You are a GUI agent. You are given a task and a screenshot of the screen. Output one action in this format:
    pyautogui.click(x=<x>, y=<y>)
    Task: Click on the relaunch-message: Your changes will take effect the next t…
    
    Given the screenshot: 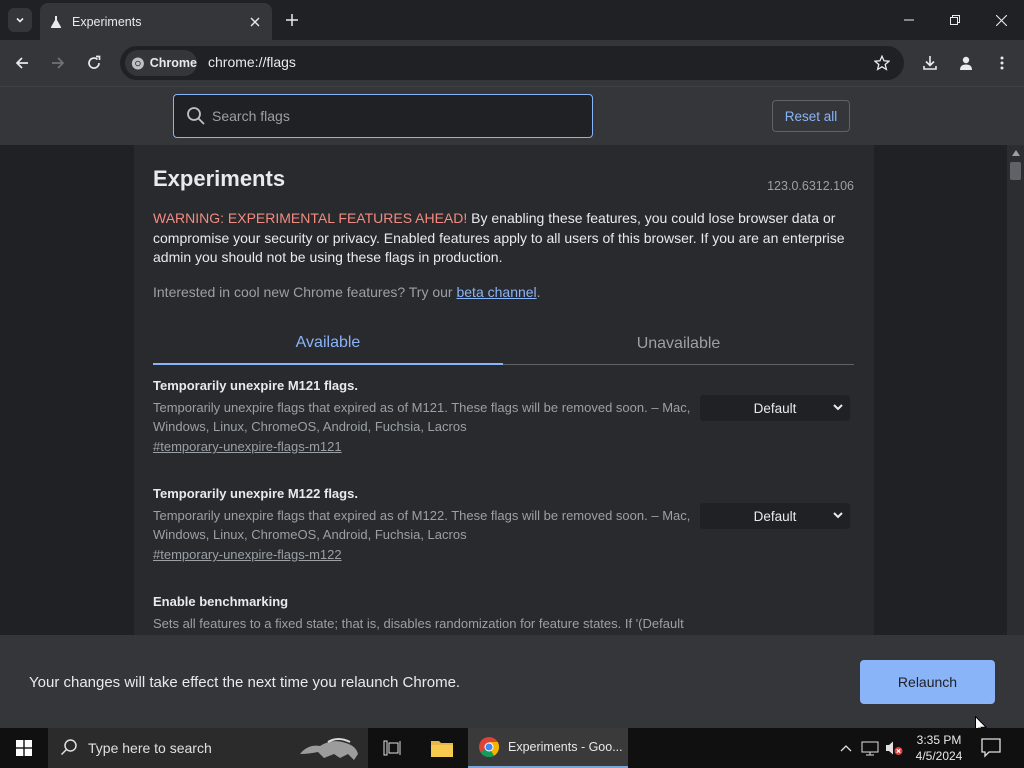 What is the action you would take?
    pyautogui.click(x=245, y=682)
    